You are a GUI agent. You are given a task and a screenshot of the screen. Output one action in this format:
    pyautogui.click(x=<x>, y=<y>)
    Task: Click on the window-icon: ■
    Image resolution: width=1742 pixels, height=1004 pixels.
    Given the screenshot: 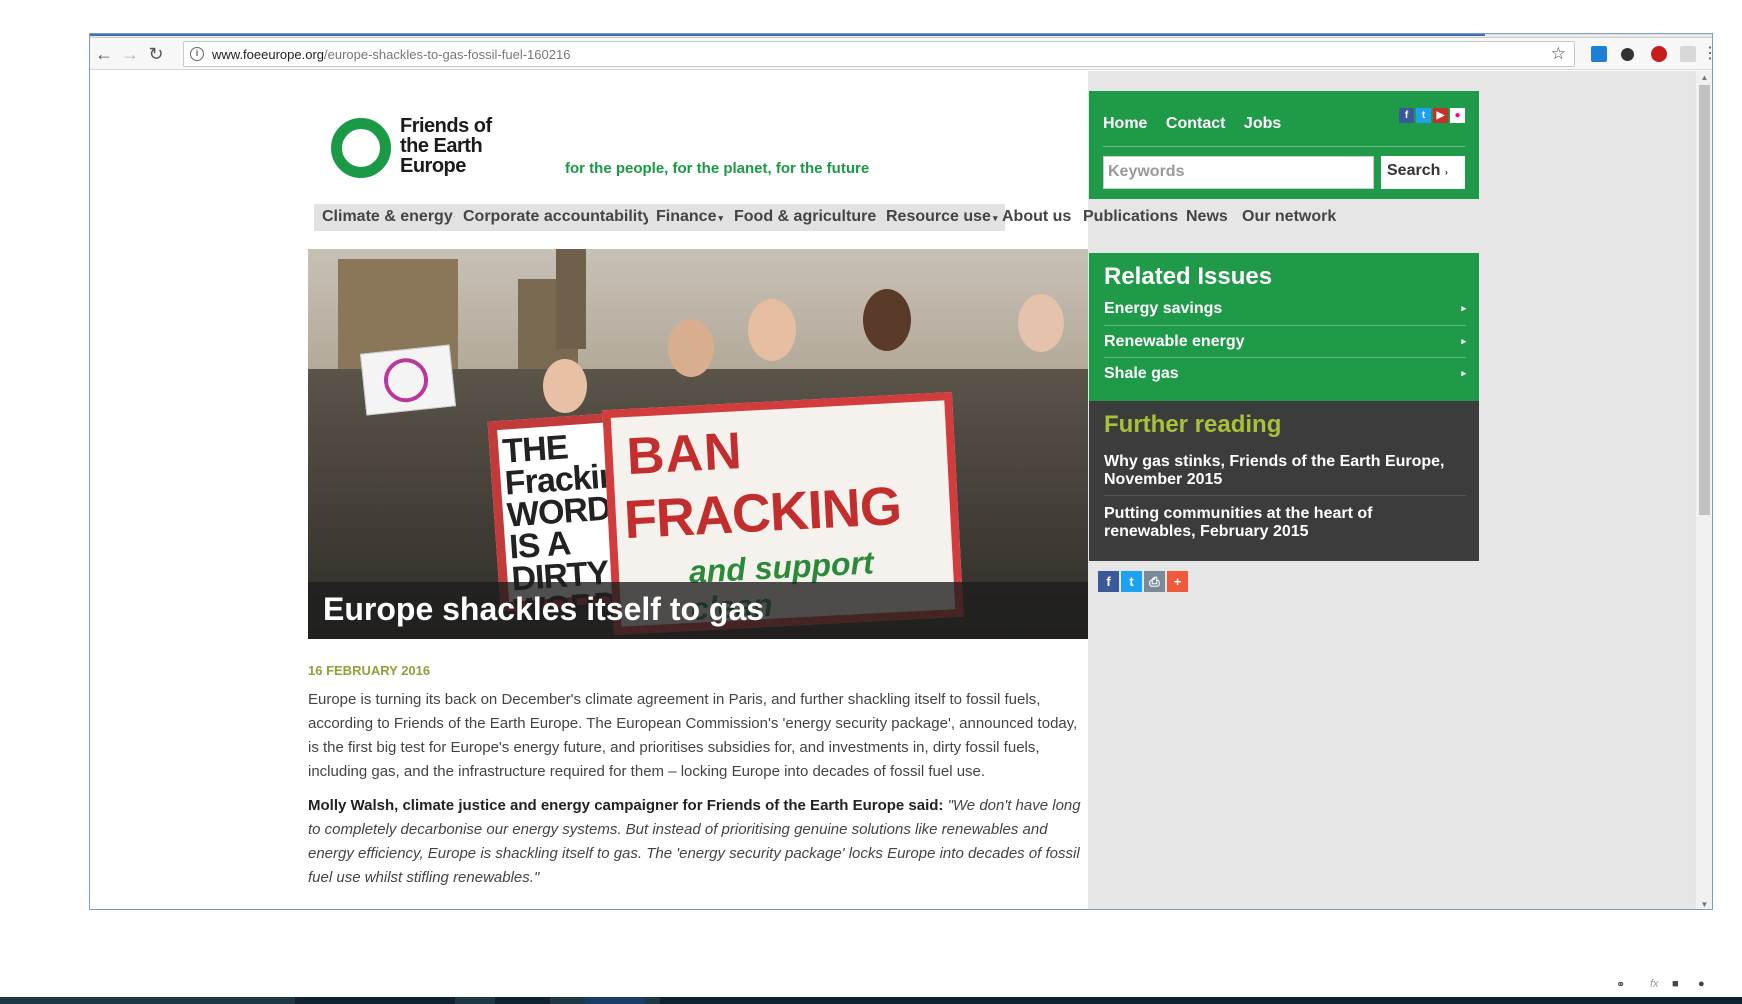 What is the action you would take?
    pyautogui.click(x=1675, y=984)
    